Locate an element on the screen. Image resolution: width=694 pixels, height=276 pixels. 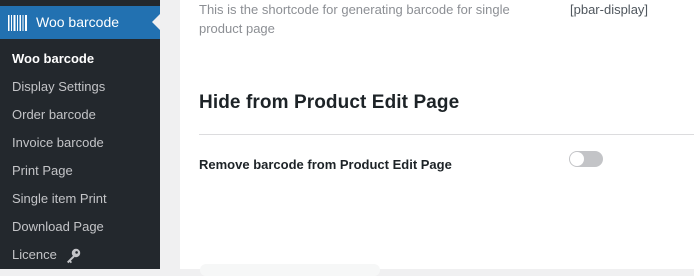
section-divider is located at coordinates (446, 134).